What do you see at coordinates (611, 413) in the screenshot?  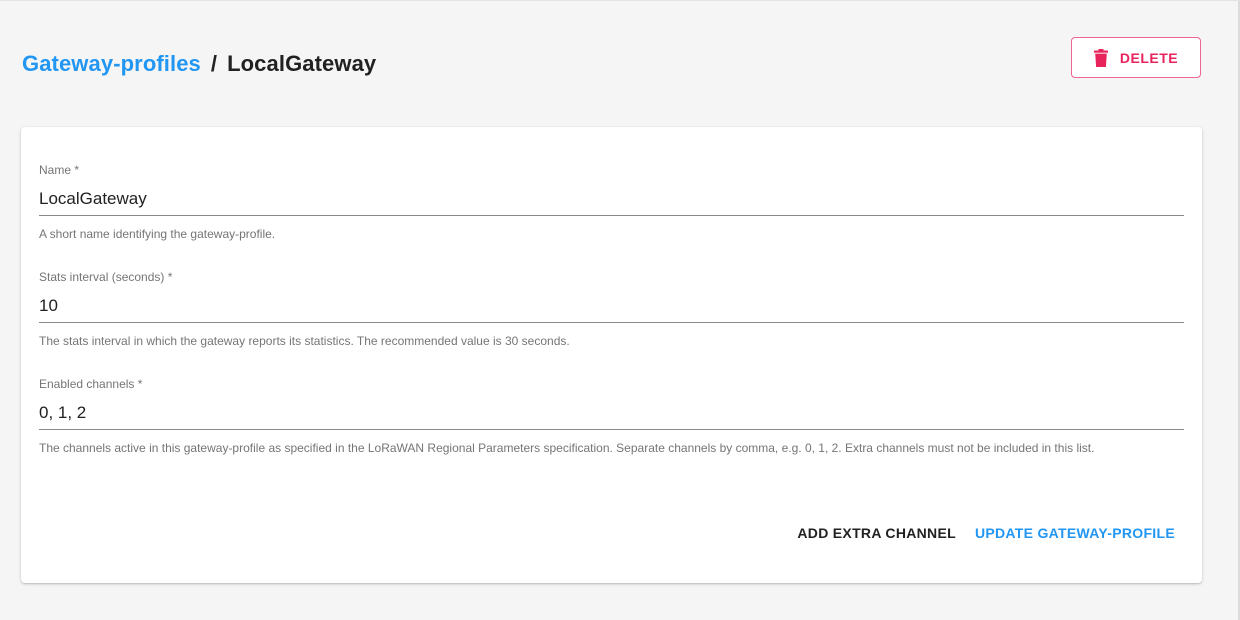 I see `enabled-channels-input` at bounding box center [611, 413].